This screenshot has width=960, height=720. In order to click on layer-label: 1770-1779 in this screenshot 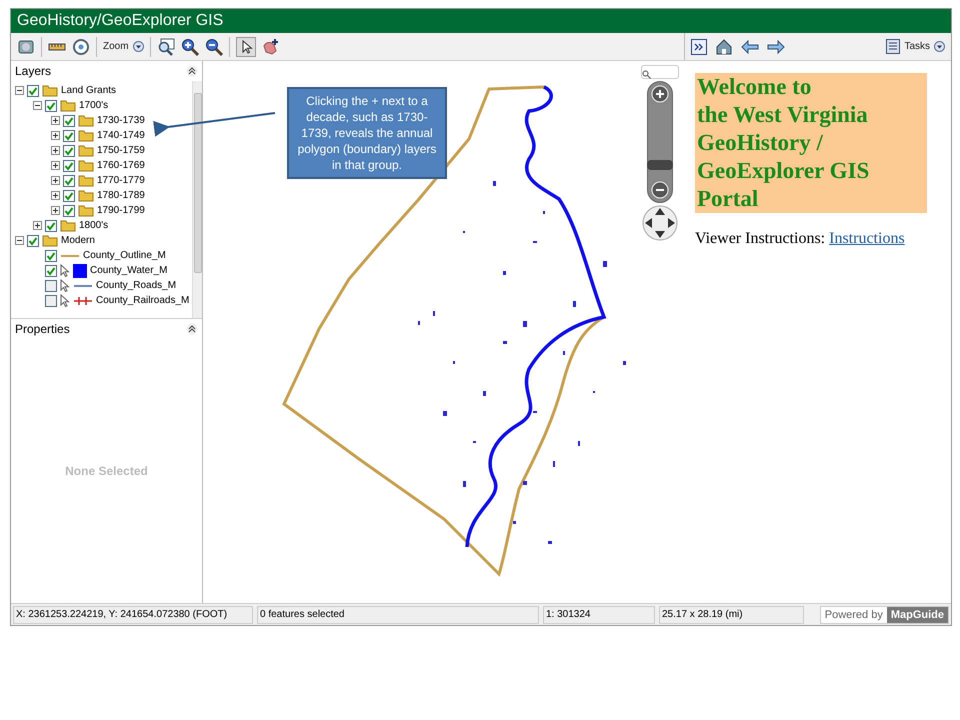, I will do `click(121, 180)`.